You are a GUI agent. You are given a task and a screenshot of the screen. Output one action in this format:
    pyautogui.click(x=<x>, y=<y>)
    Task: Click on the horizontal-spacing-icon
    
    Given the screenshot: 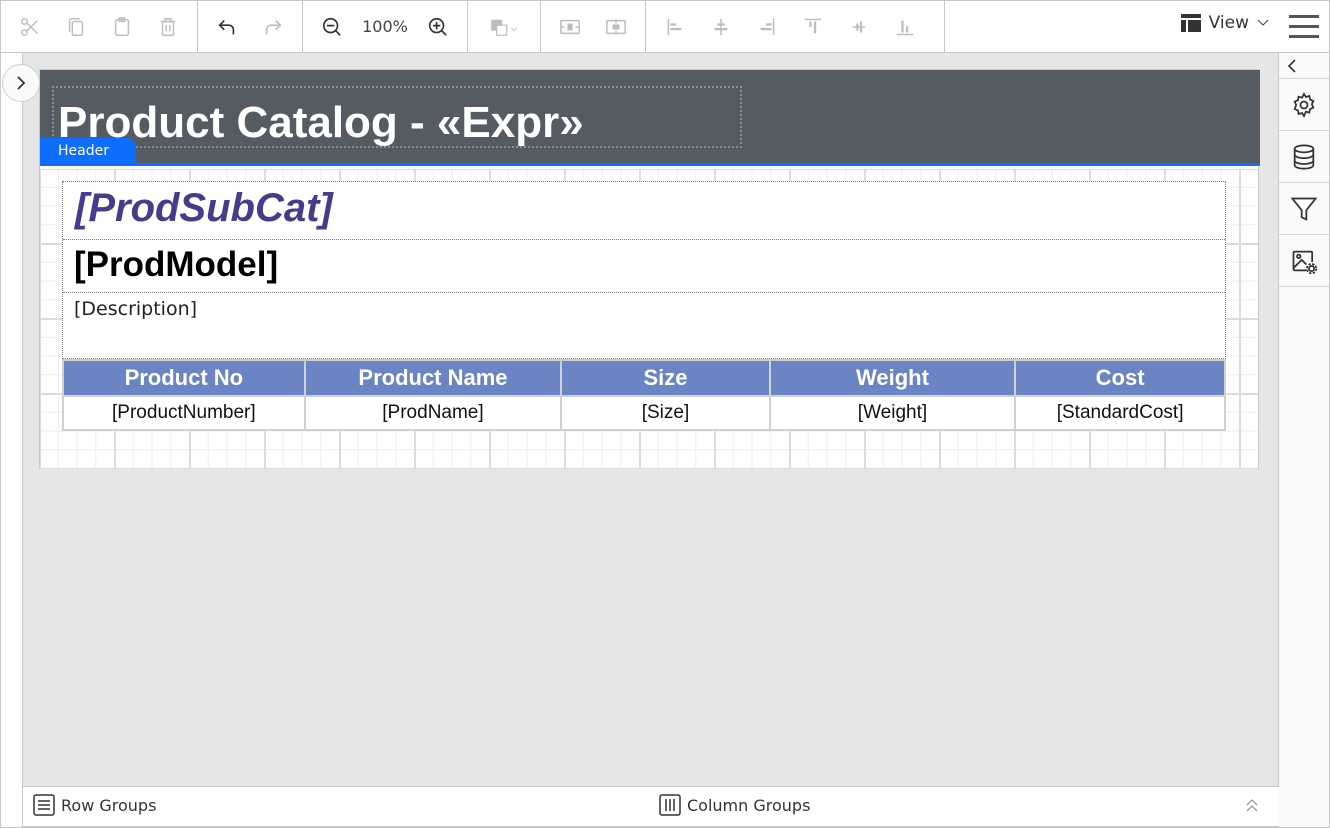 What is the action you would take?
    pyautogui.click(x=570, y=26)
    